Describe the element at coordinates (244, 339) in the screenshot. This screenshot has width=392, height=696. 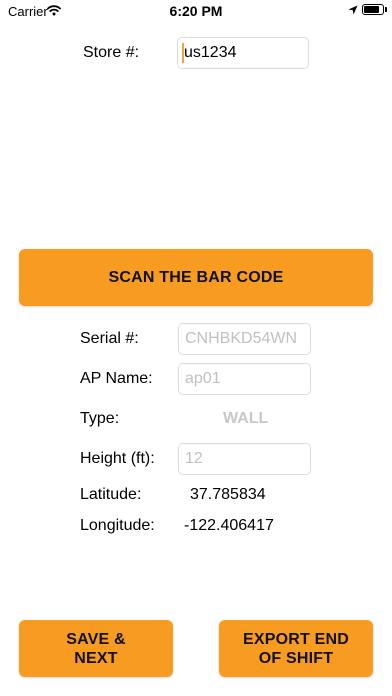
I see `serial-input` at that location.